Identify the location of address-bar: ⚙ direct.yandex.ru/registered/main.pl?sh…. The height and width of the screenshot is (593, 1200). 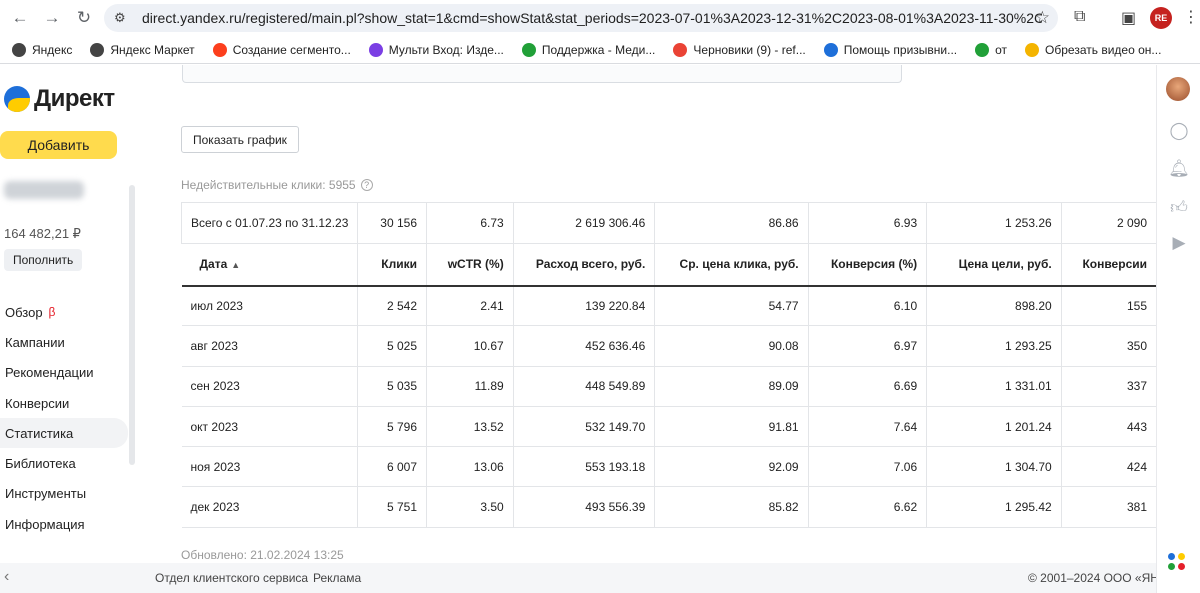
(581, 18).